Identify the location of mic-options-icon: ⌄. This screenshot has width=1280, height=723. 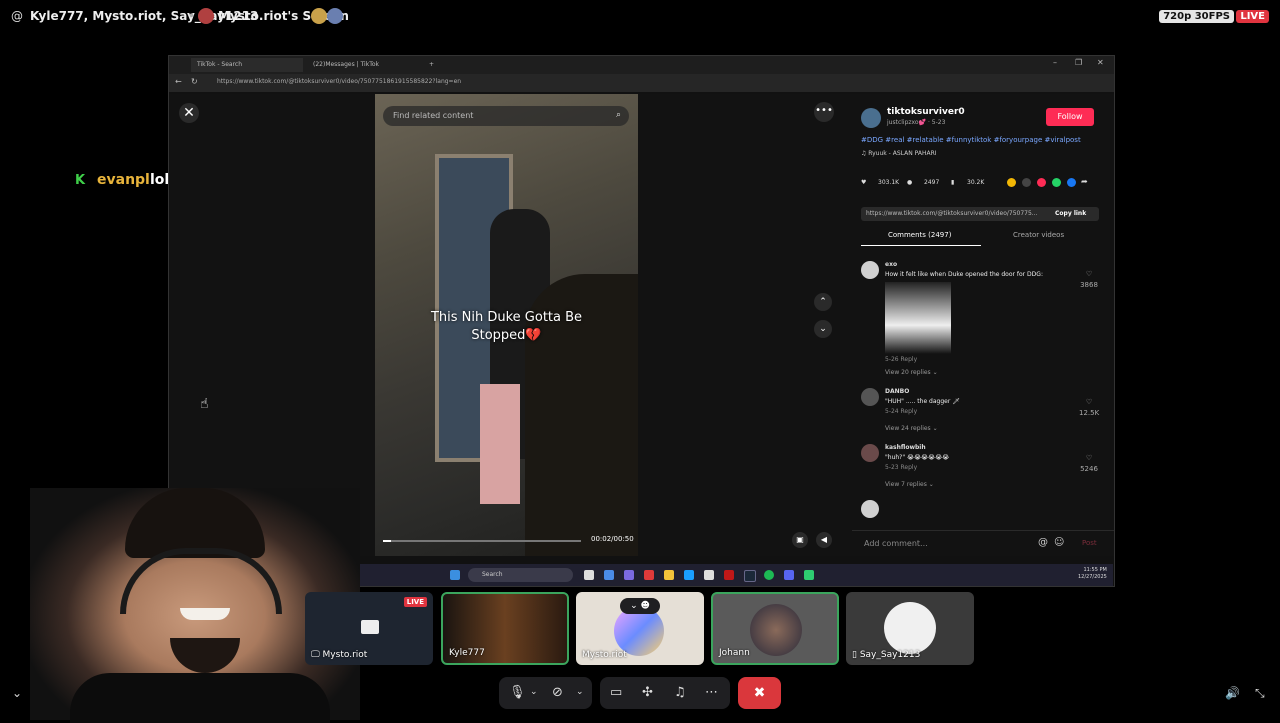
(534, 692).